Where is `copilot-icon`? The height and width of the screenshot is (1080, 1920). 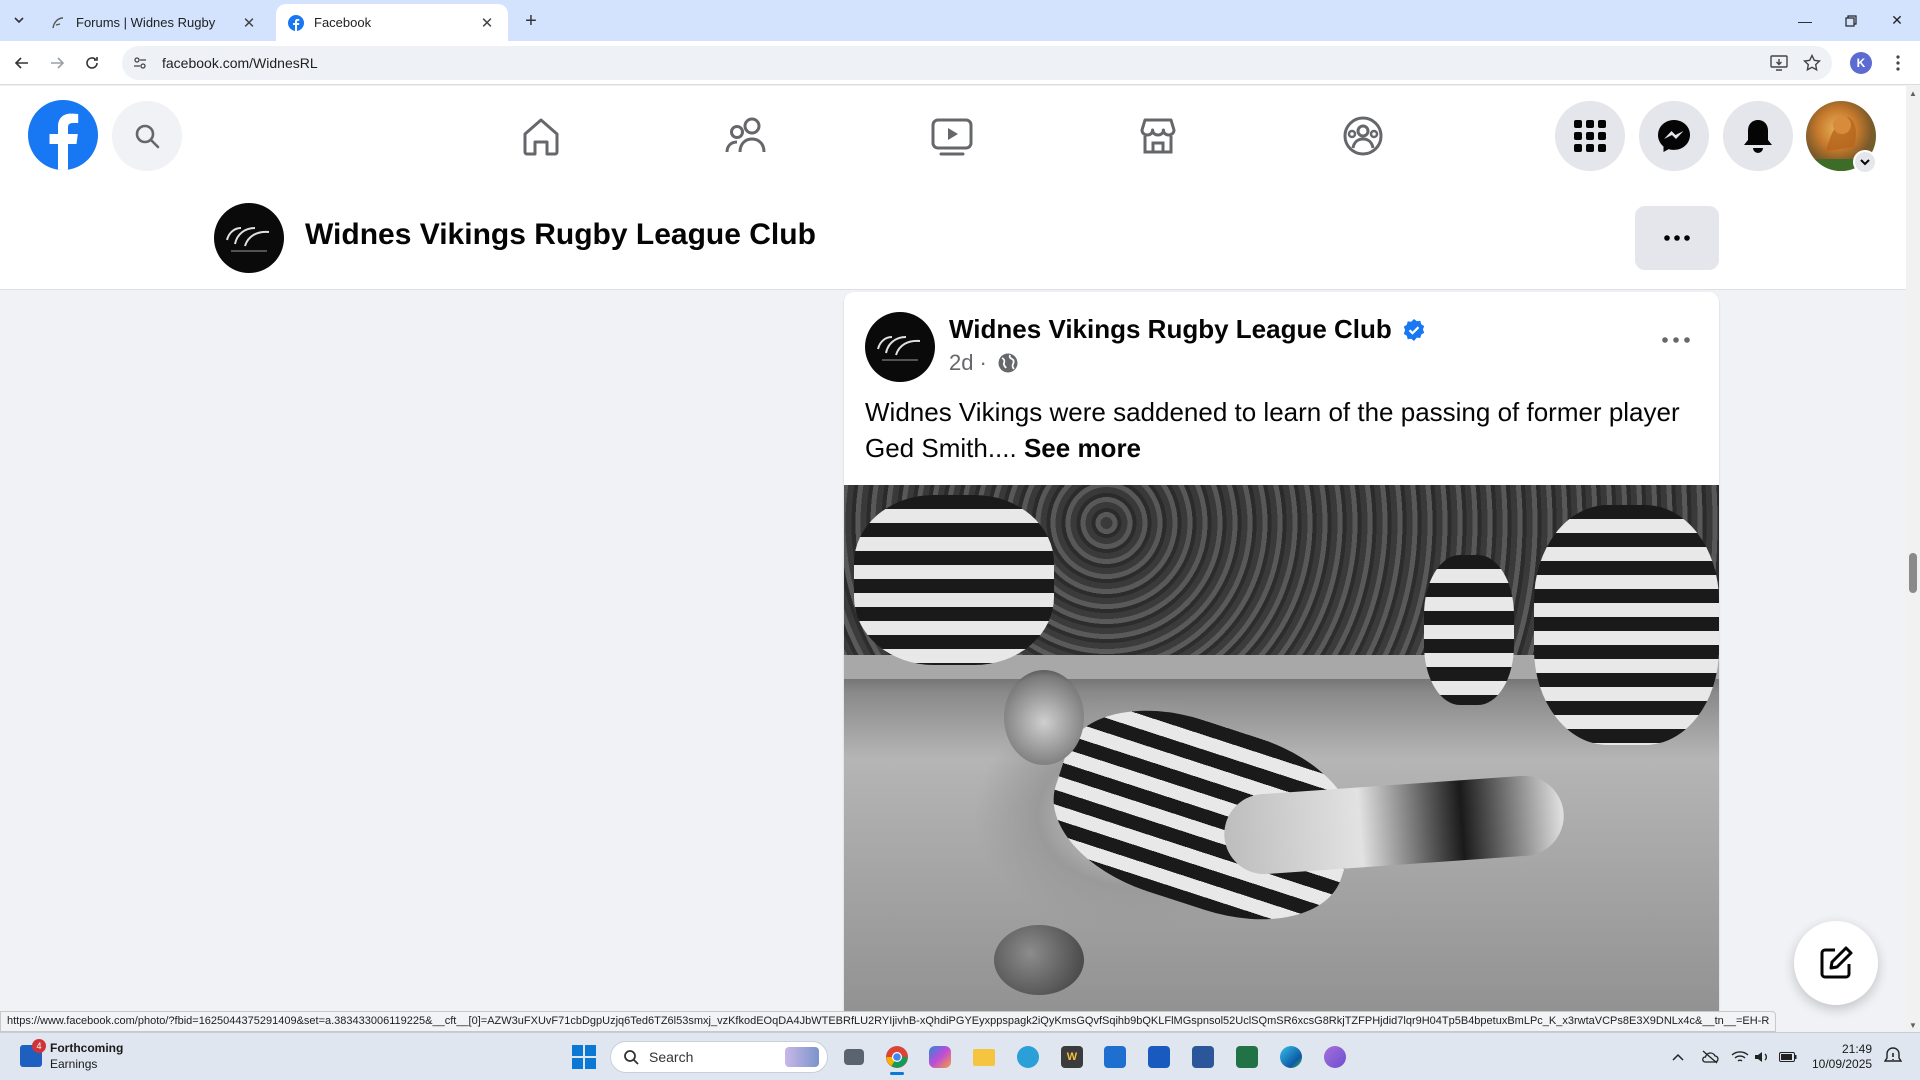
copilot-icon is located at coordinates (940, 1057).